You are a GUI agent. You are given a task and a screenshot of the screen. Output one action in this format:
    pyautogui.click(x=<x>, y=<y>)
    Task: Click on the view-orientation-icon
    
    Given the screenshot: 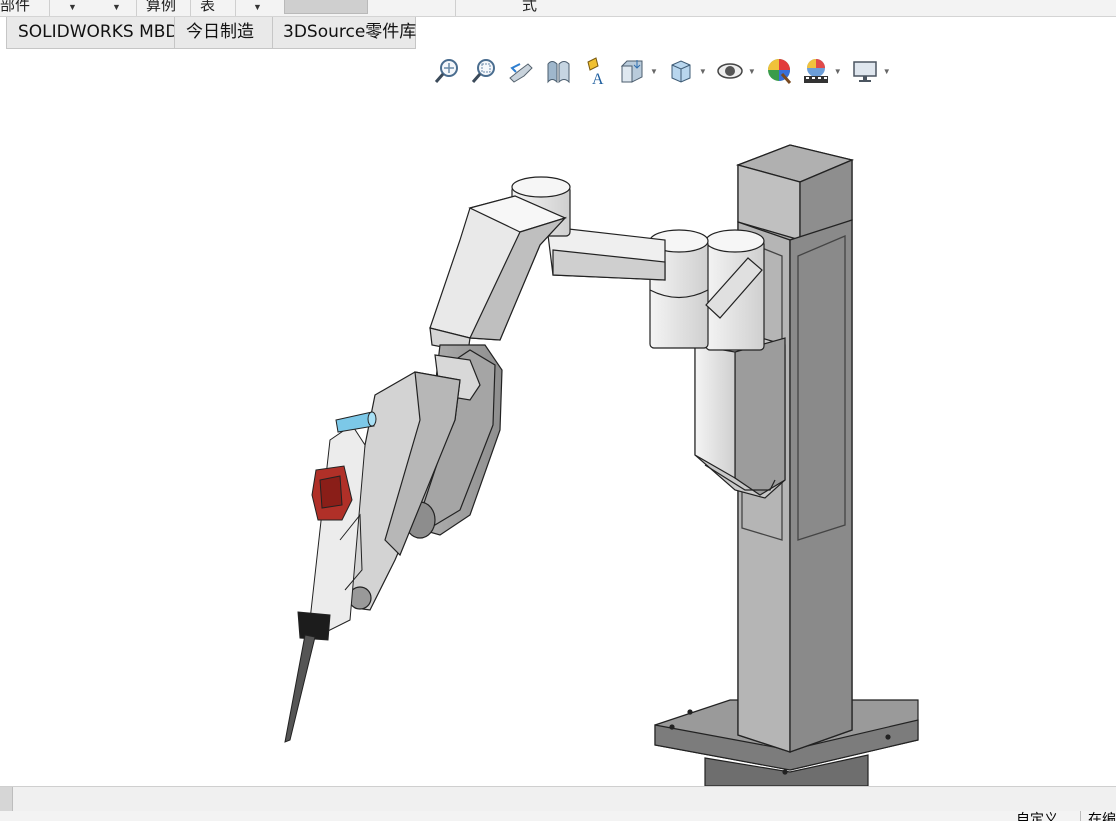 What is the action you would take?
    pyautogui.click(x=632, y=71)
    